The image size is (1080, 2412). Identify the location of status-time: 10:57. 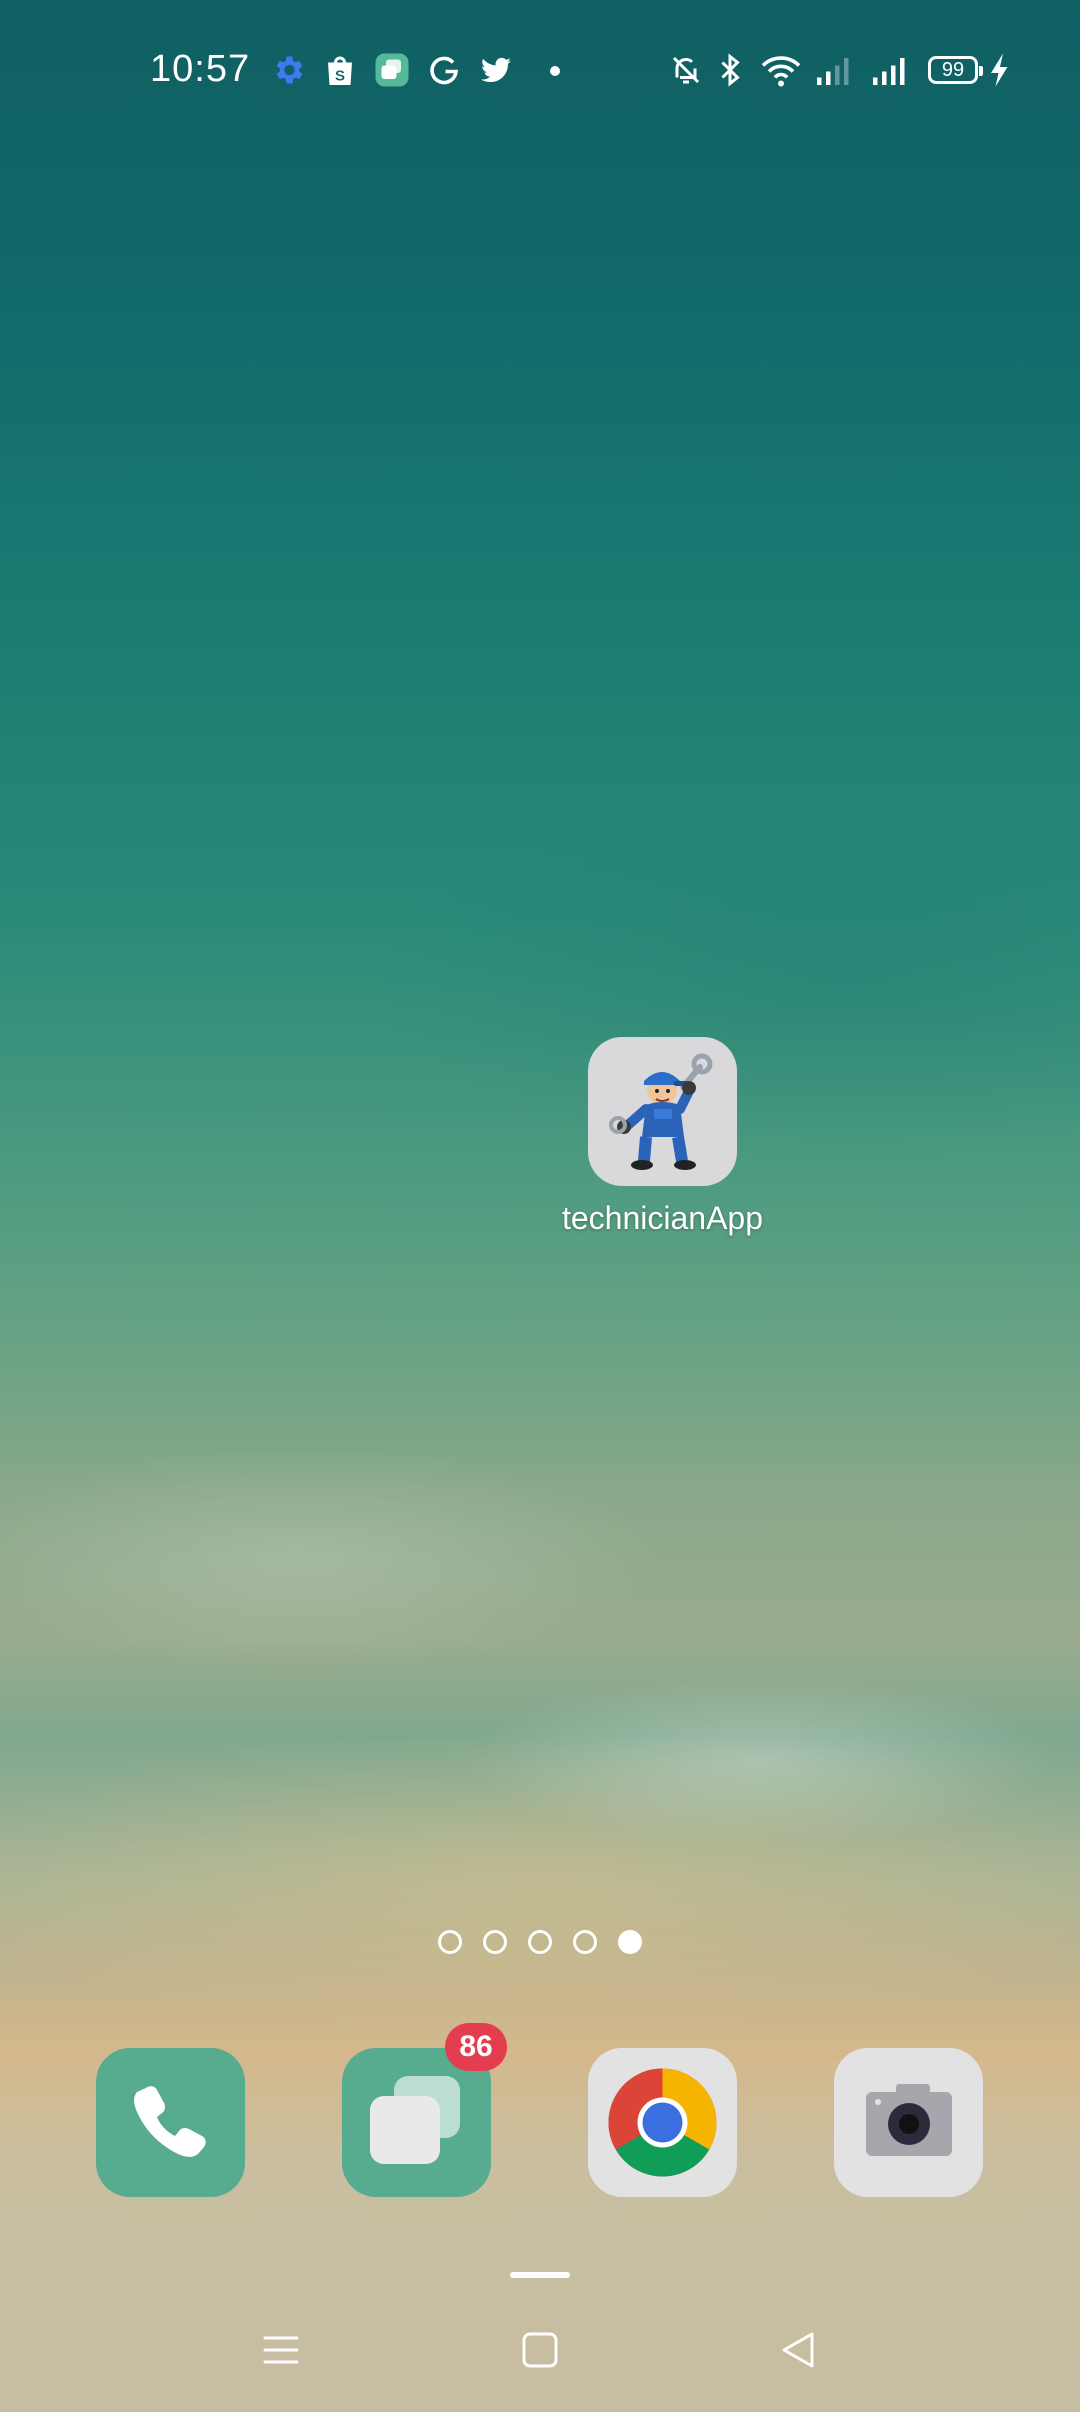
(200, 69).